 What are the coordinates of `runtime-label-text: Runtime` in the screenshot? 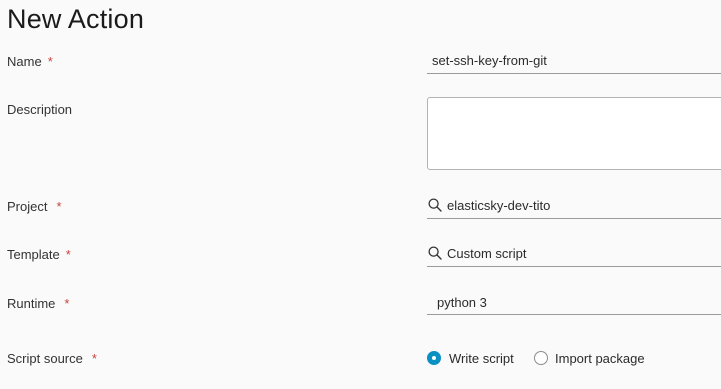 It's located at (31, 303).